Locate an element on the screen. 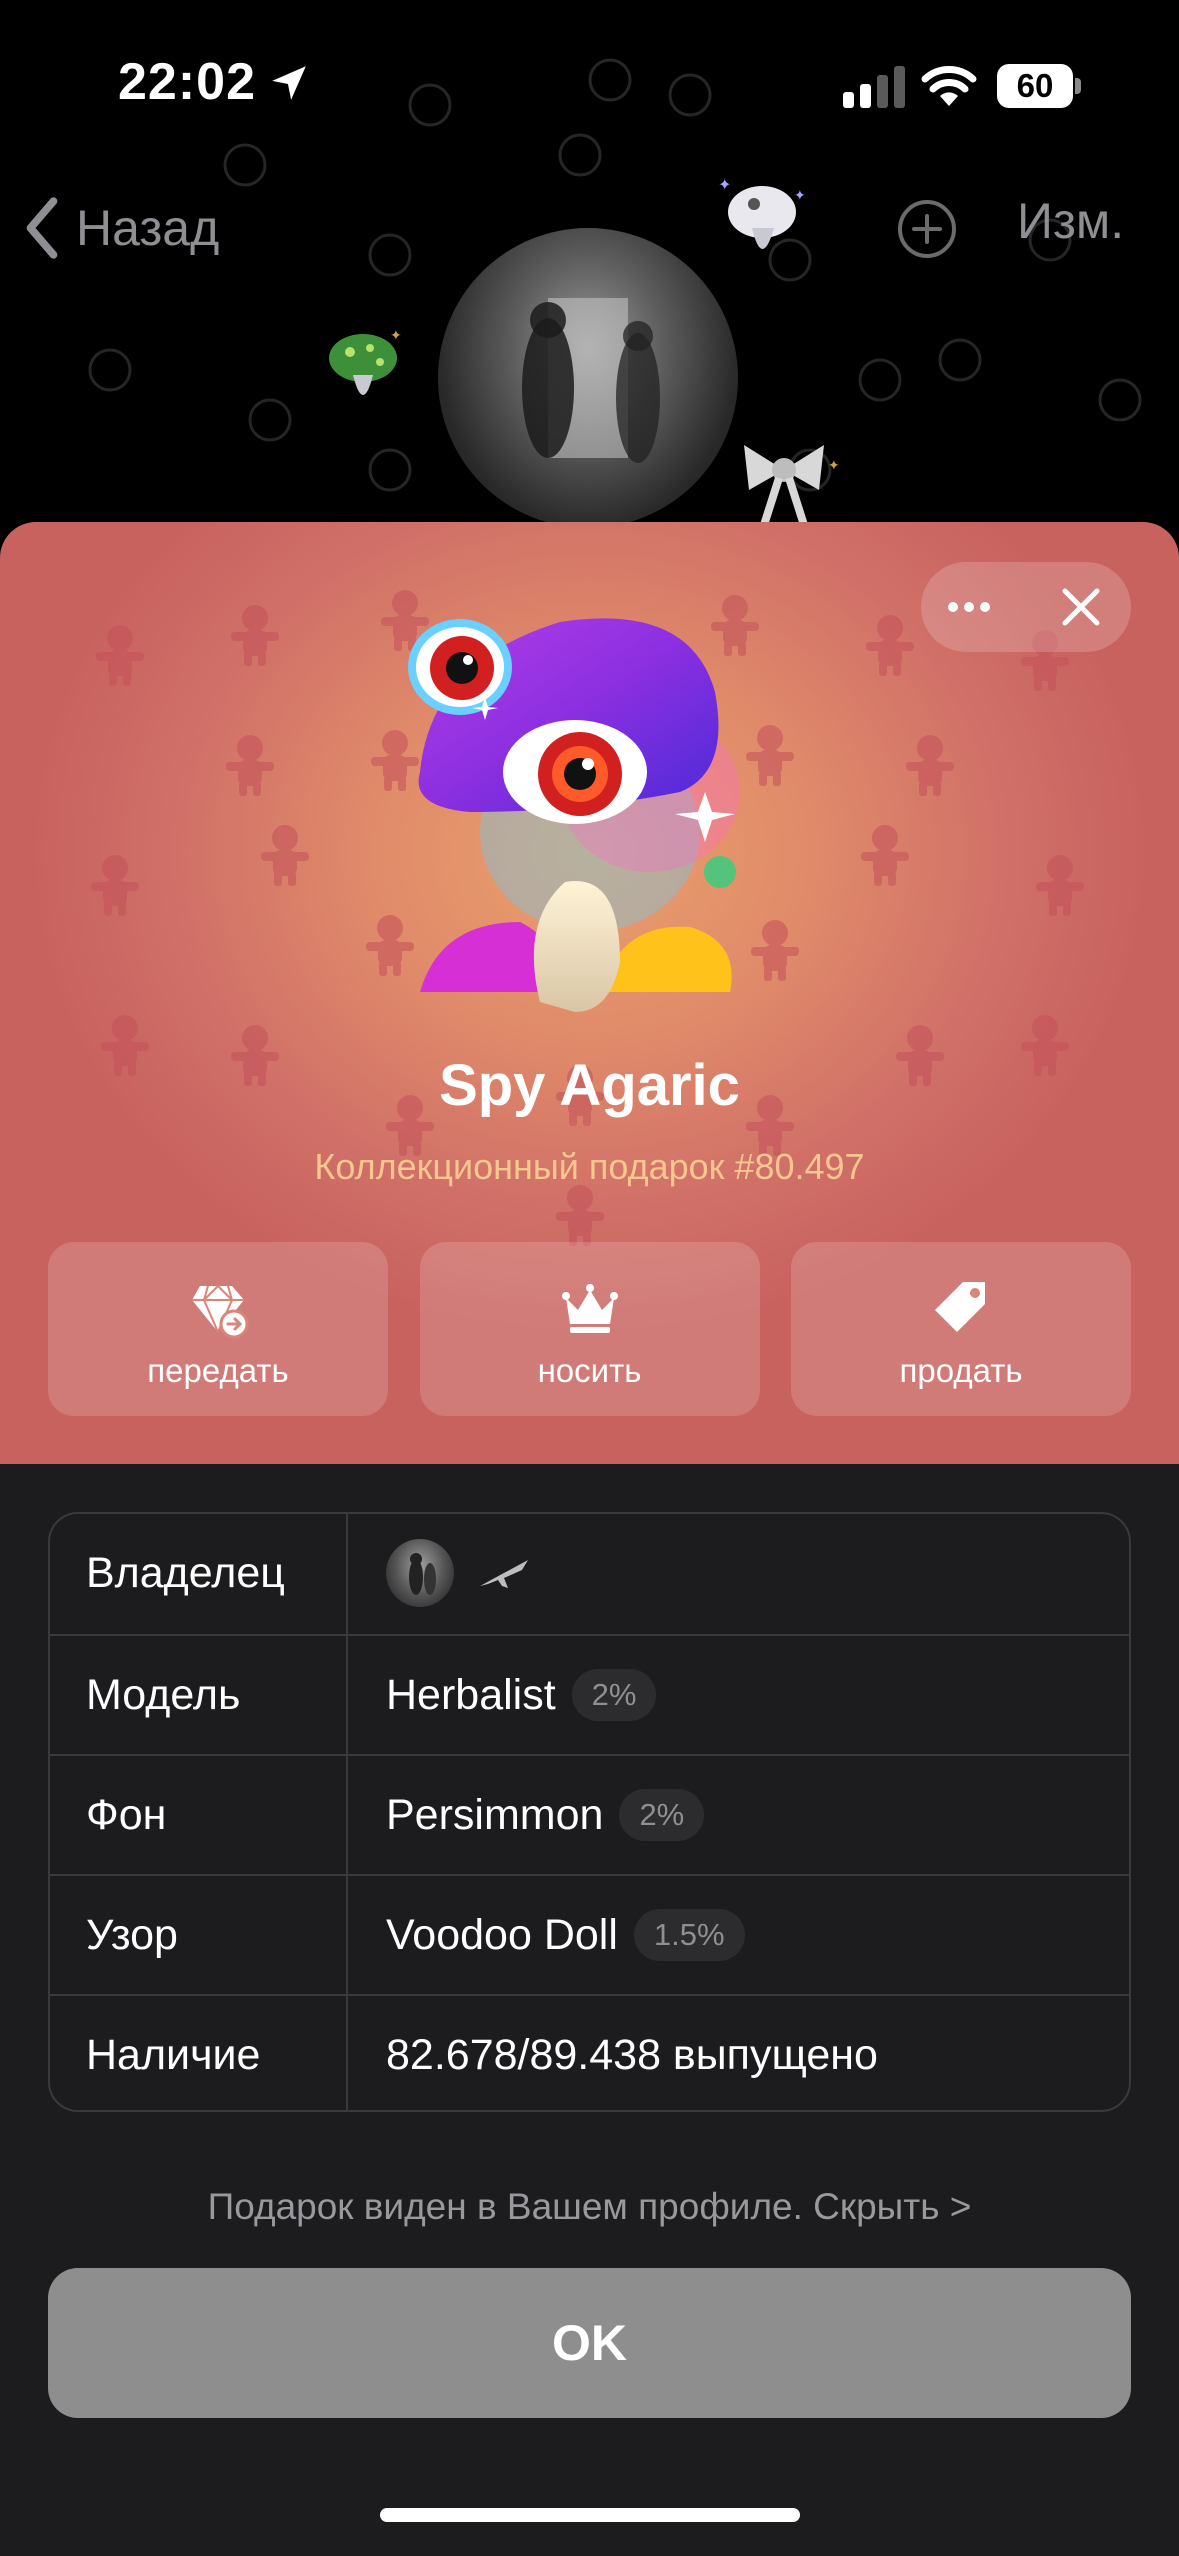 The width and height of the screenshot is (1179, 2556). battery-level: 60 is located at coordinates (1035, 85).